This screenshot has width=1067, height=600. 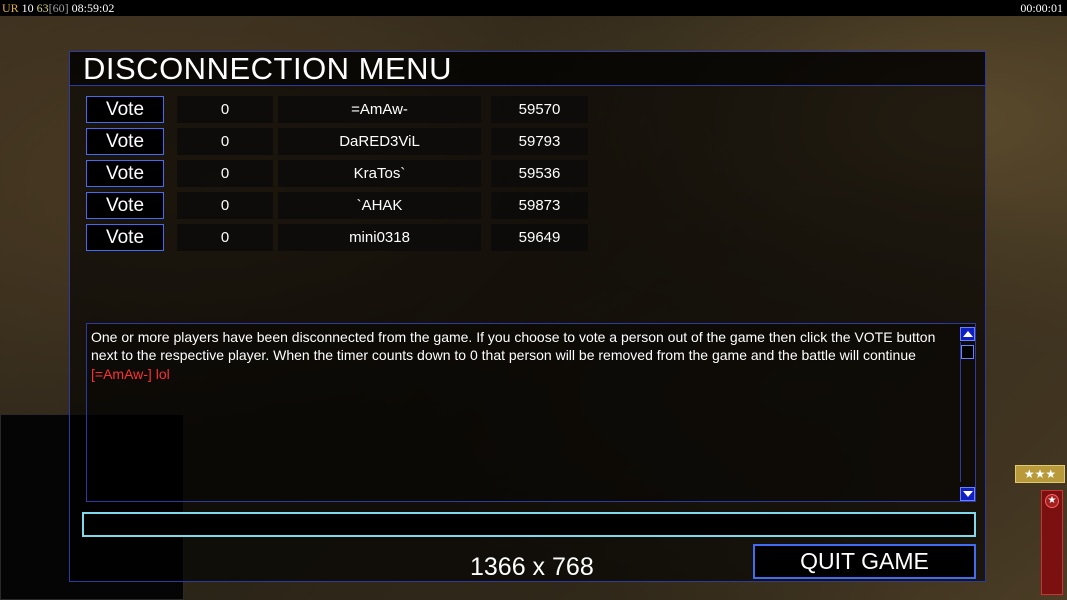 I want to click on hud-stats: UR 10 63[60] 08:59:02, so click(x=58, y=8).